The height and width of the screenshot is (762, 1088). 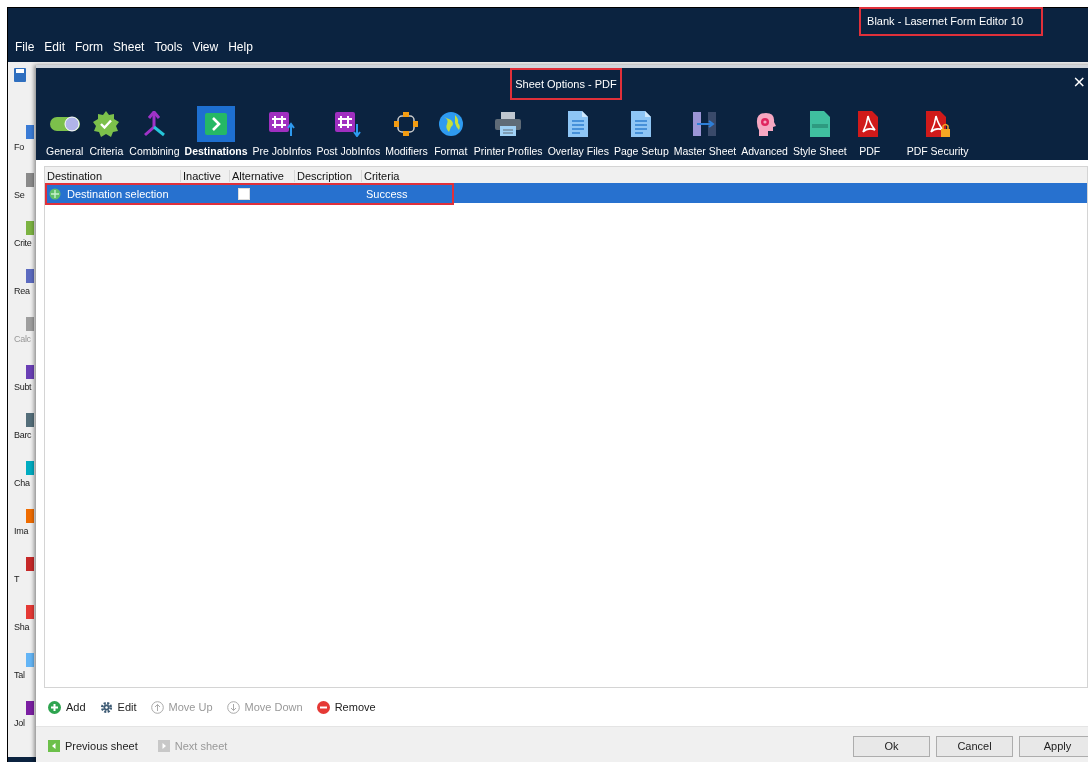 I want to click on menu-item: Edit, so click(x=55, y=49).